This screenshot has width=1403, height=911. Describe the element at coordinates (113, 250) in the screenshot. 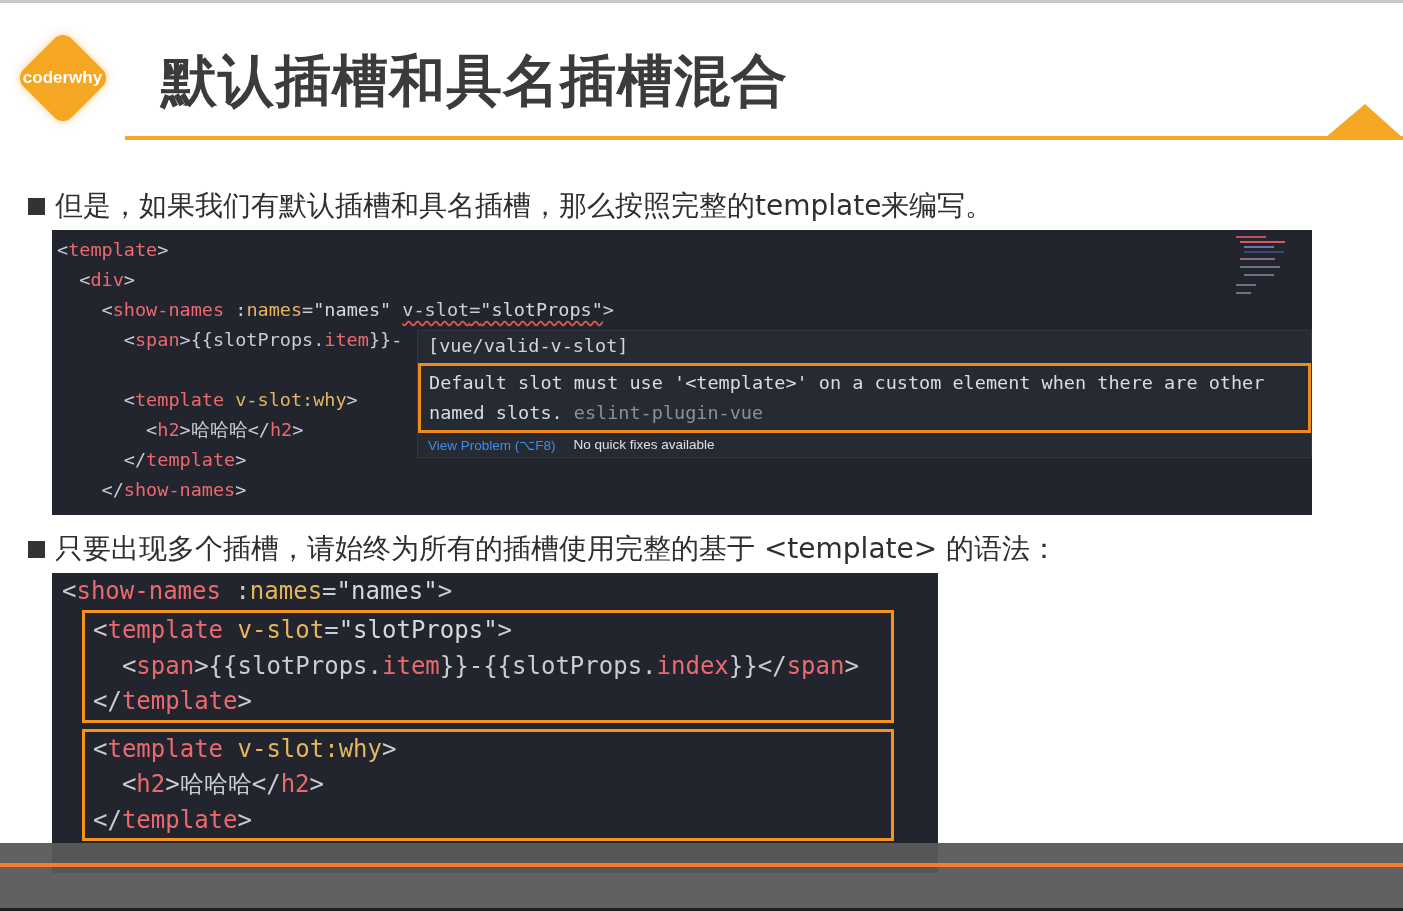

I see `code-line: <template>` at that location.